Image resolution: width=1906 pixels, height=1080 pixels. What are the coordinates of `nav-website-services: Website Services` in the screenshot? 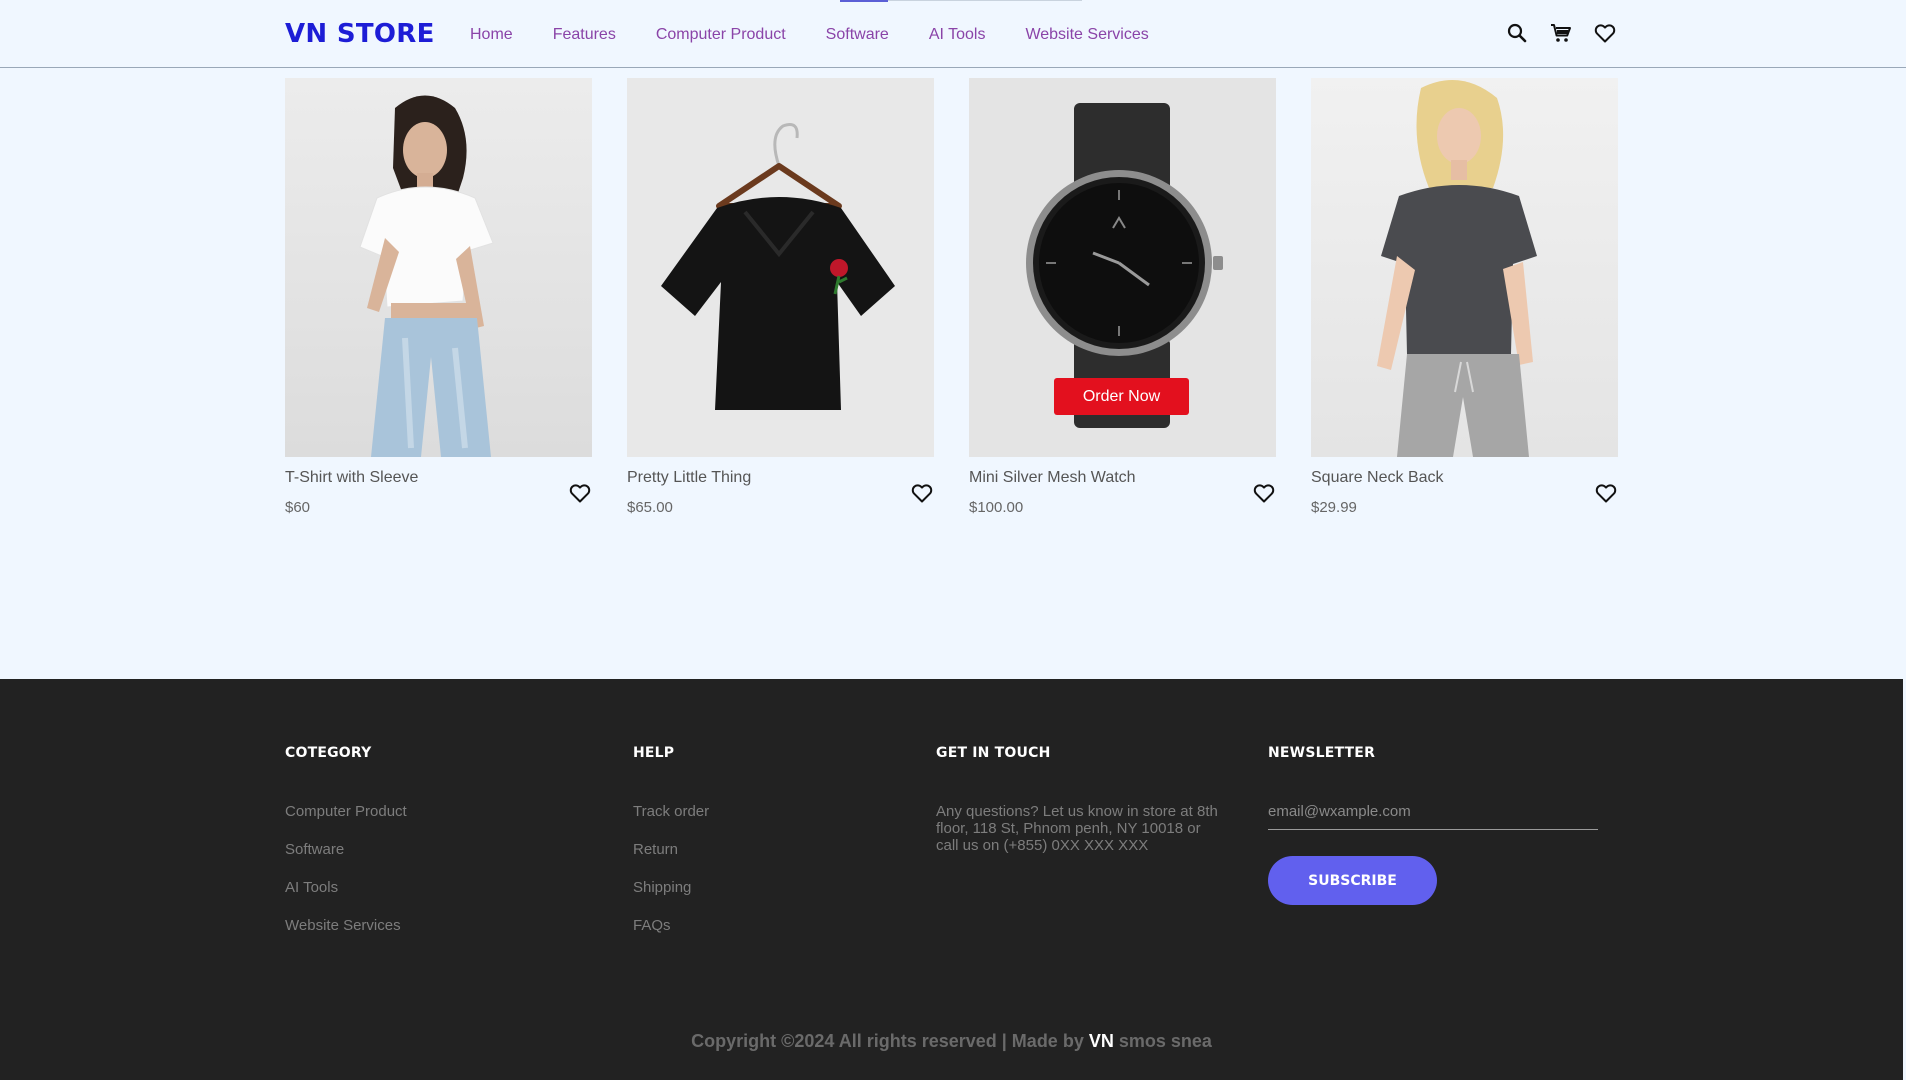 It's located at (1086, 35).